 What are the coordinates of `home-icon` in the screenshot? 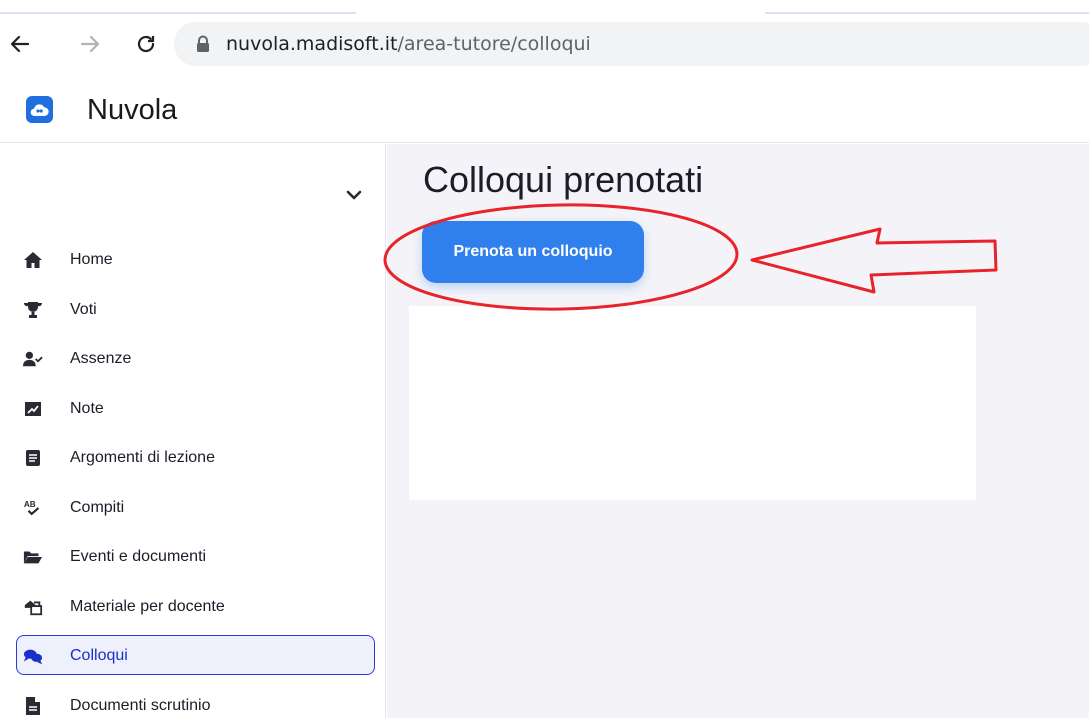 It's located at (33, 260).